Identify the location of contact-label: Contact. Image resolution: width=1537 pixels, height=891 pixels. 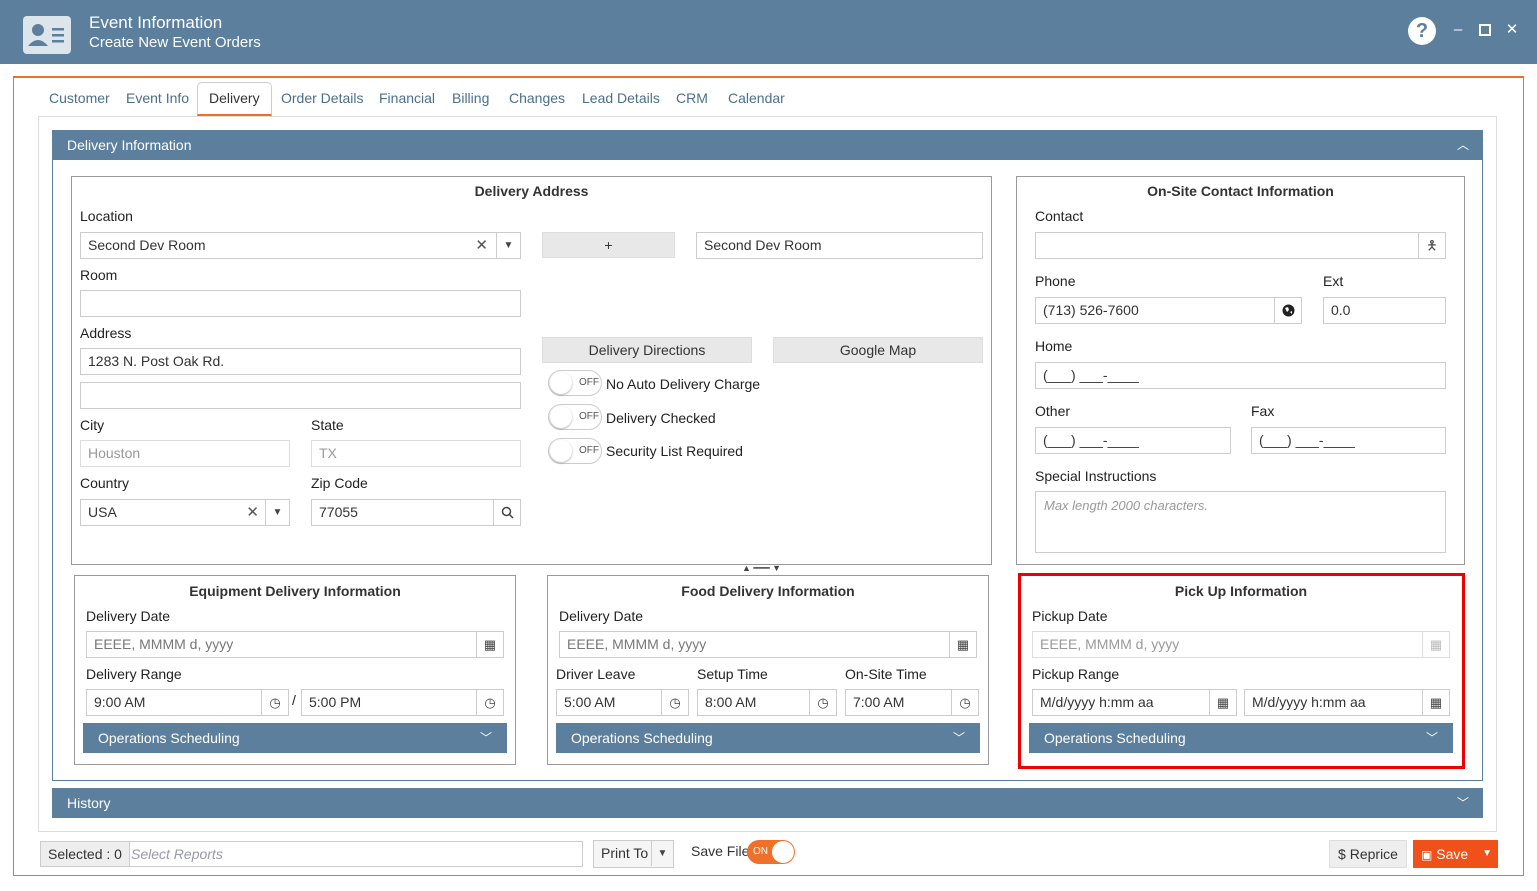
(1059, 216).